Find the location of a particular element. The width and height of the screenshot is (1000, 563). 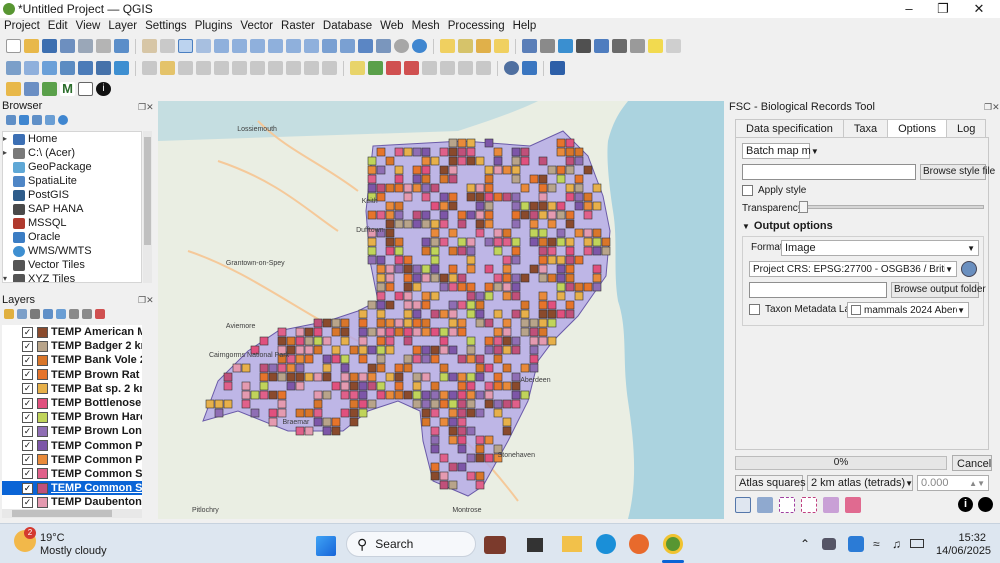

leaf-icon is located at coordinates (49, 89).